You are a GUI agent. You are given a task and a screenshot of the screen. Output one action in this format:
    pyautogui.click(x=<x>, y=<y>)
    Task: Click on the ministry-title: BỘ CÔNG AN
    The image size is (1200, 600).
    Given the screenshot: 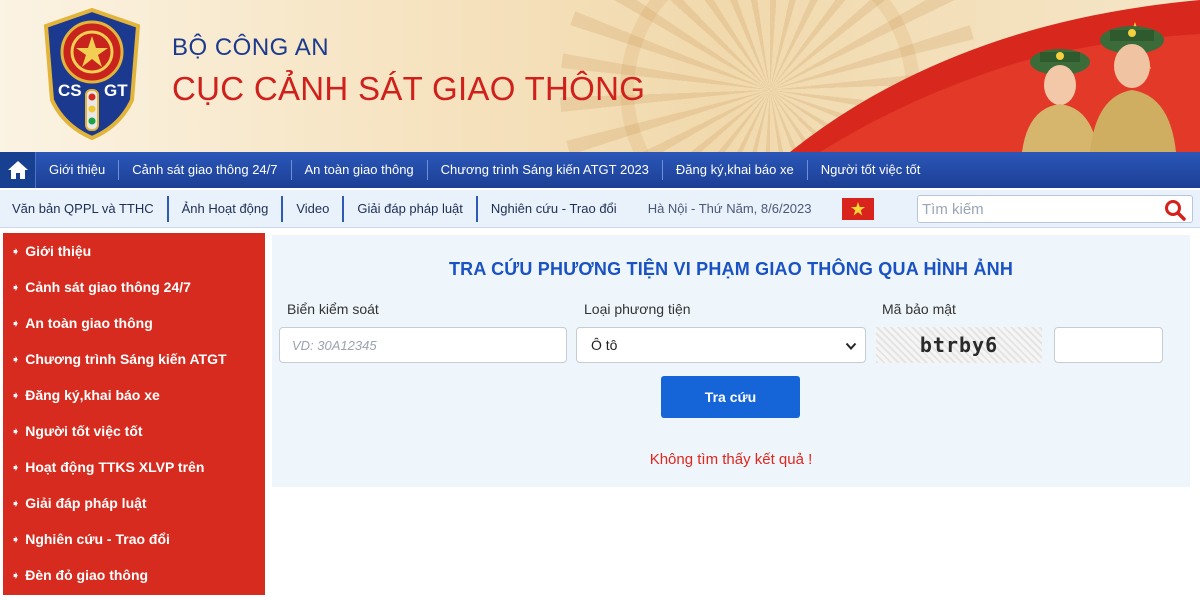 What is the action you would take?
    pyautogui.click(x=251, y=47)
    